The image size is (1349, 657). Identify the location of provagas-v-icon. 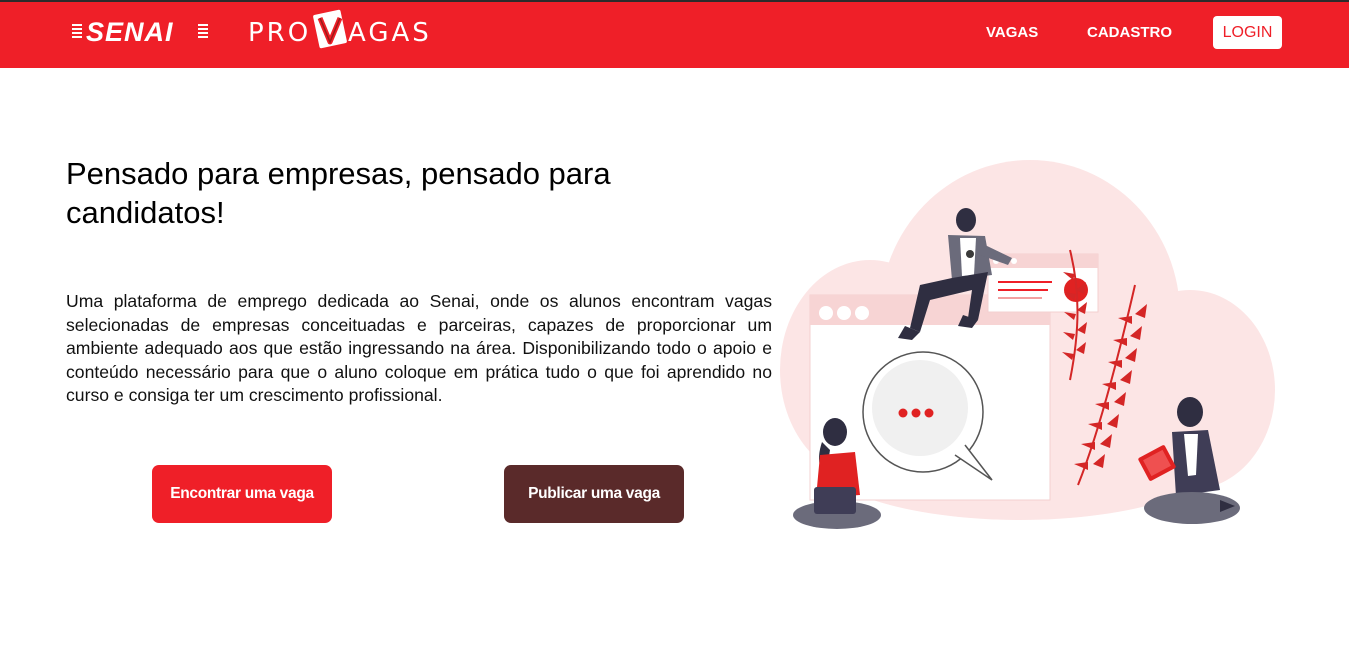
(330, 29).